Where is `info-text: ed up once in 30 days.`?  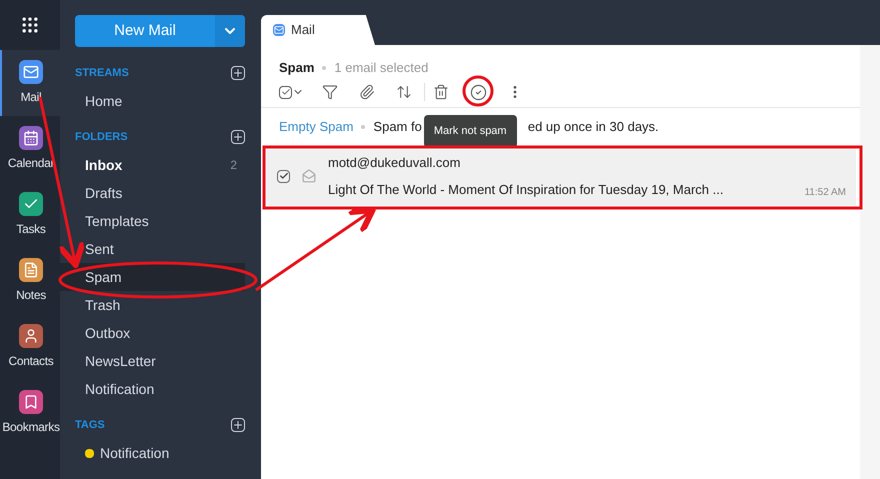
info-text: ed up once in 30 days. is located at coordinates (593, 127).